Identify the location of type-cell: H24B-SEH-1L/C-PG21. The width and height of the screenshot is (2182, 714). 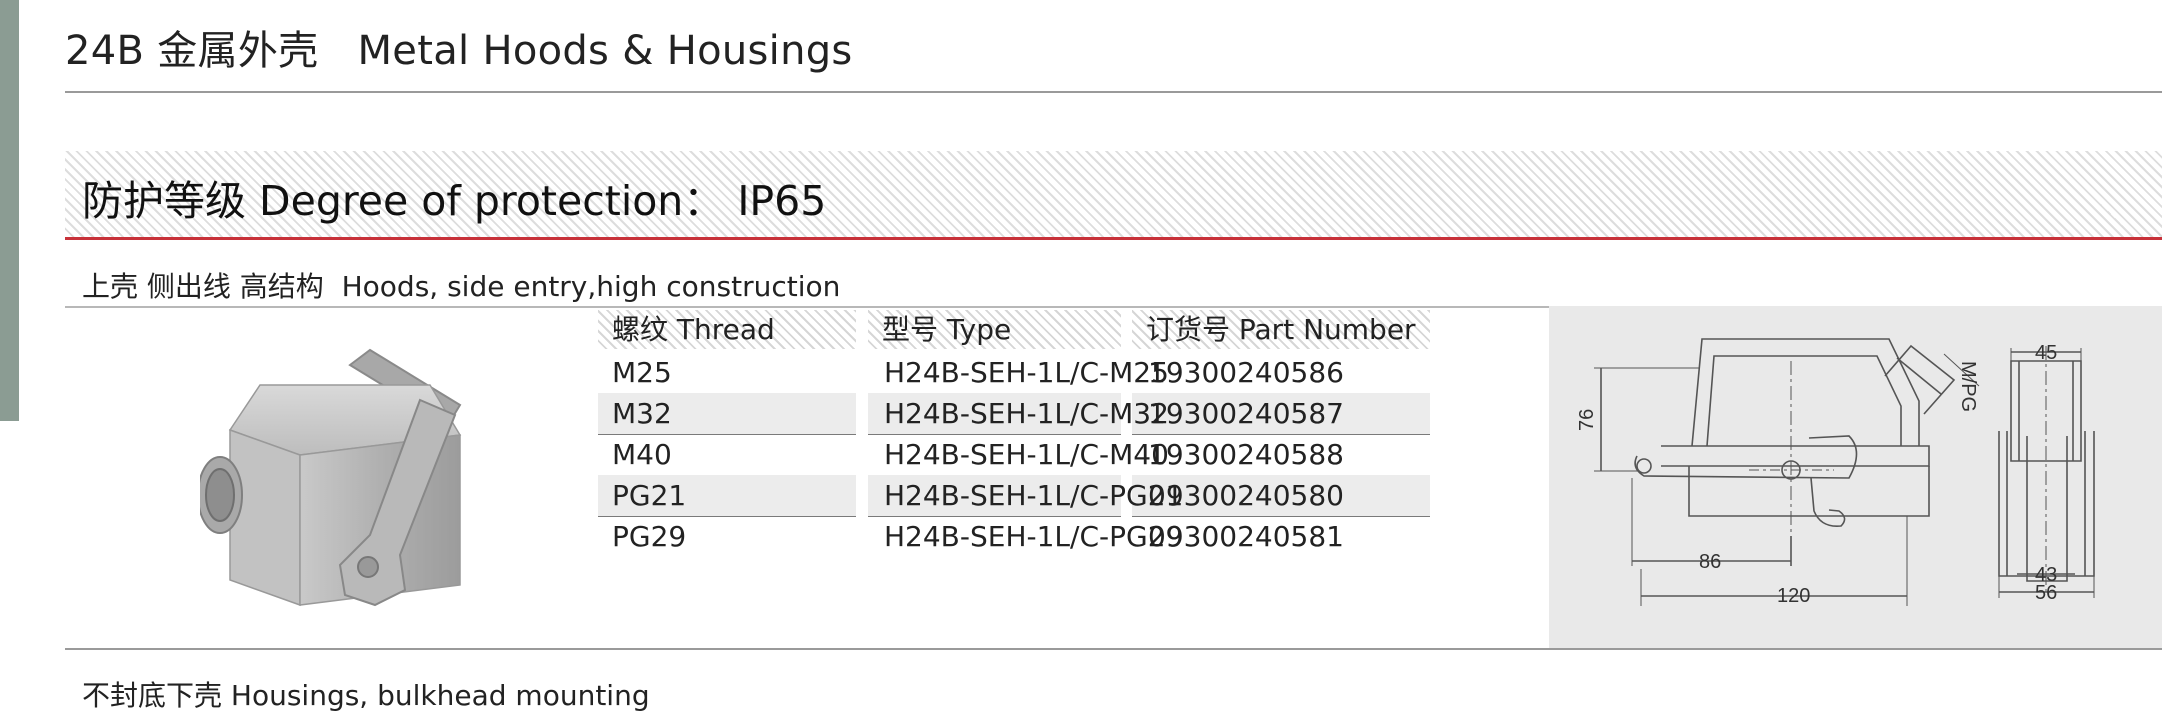
(1034, 495).